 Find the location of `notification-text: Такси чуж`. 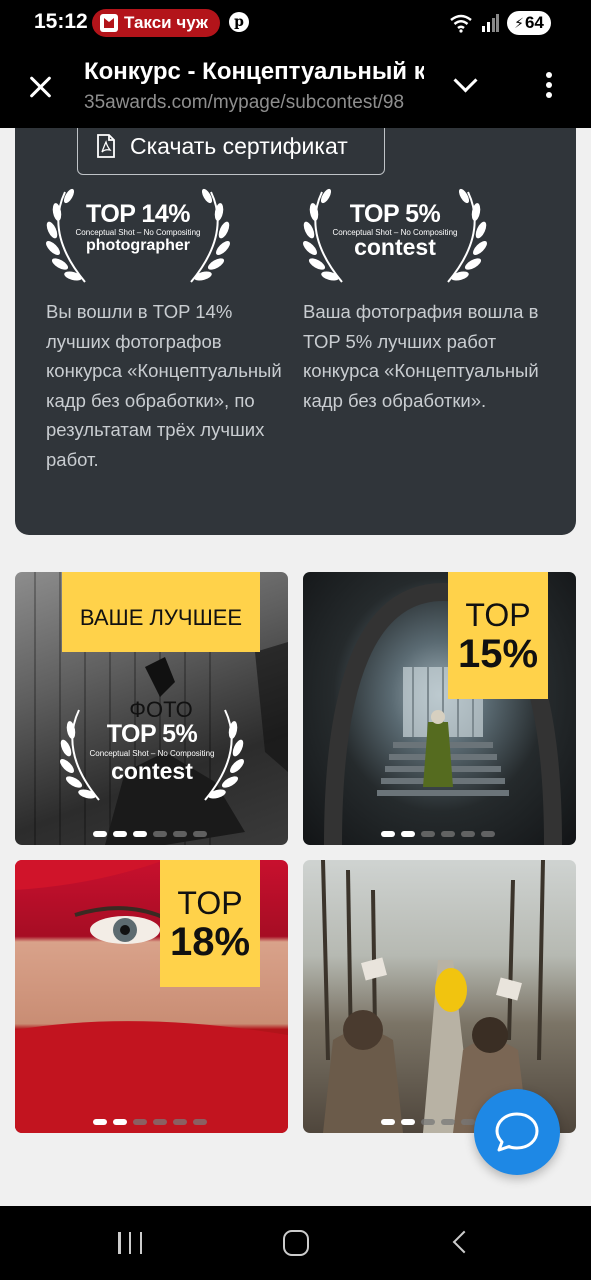

notification-text: Такси чуж is located at coordinates (166, 22).